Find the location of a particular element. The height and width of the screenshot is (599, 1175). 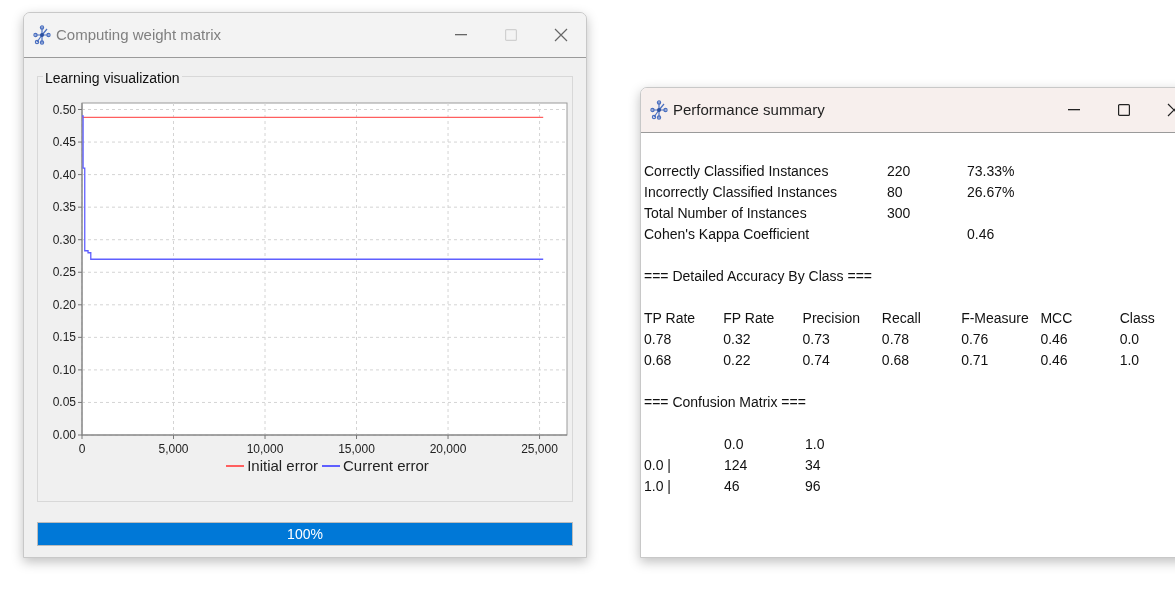

column-header: F-Measure is located at coordinates (995, 318).